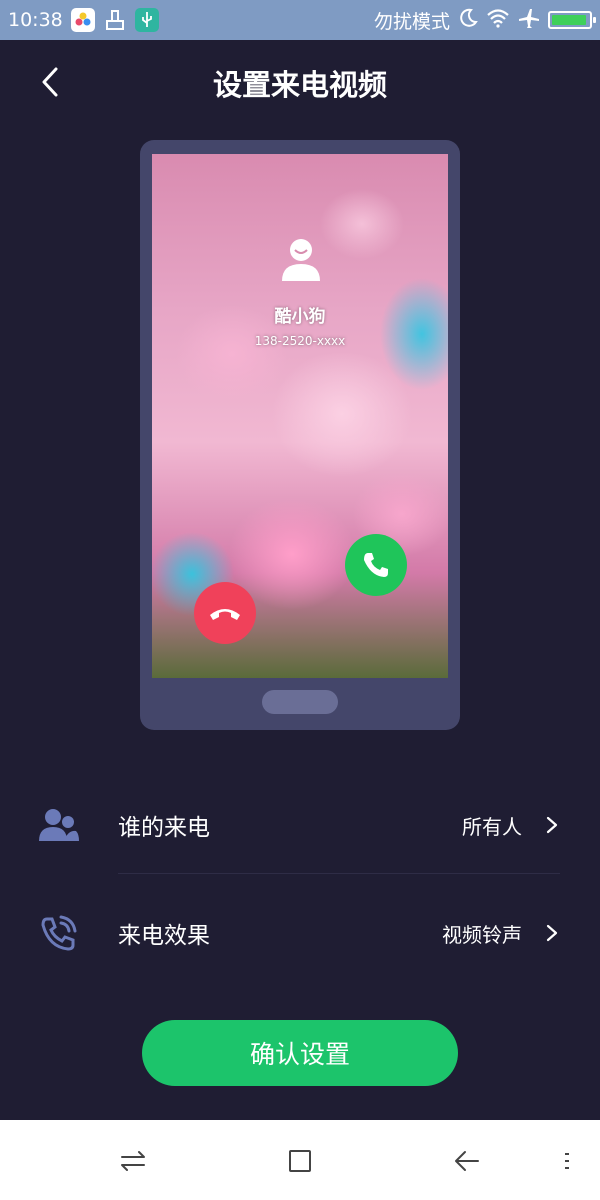  I want to click on phone-hangup-icon, so click(225, 614).